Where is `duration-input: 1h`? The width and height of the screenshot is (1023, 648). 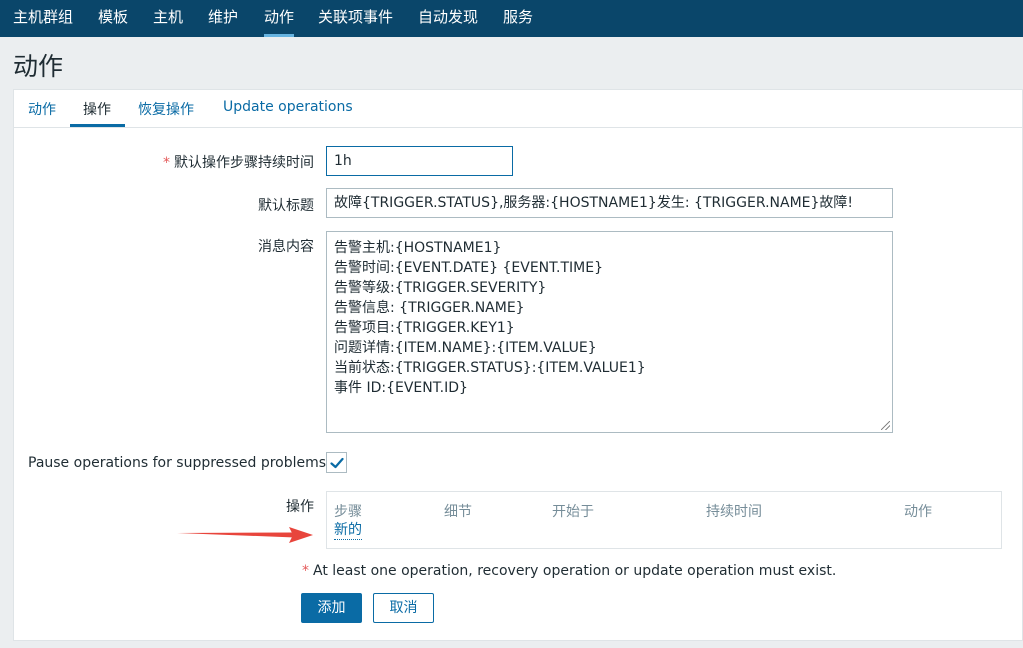 duration-input: 1h is located at coordinates (419, 161).